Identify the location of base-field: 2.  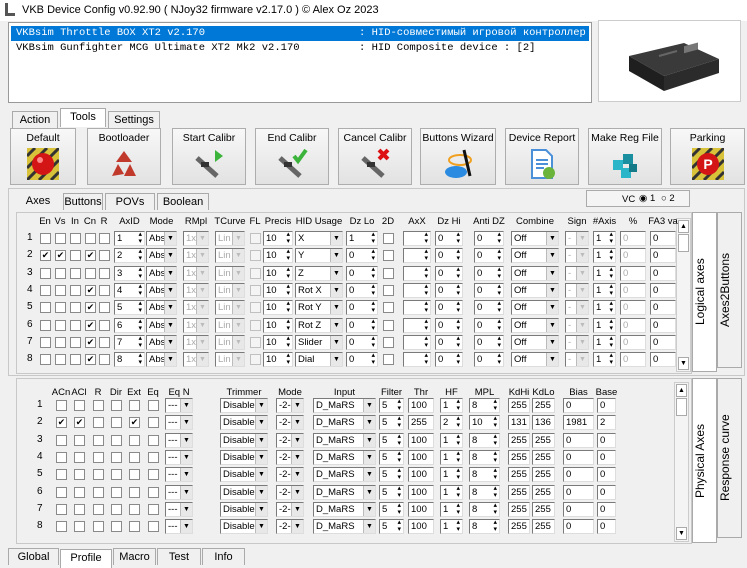
(606, 423).